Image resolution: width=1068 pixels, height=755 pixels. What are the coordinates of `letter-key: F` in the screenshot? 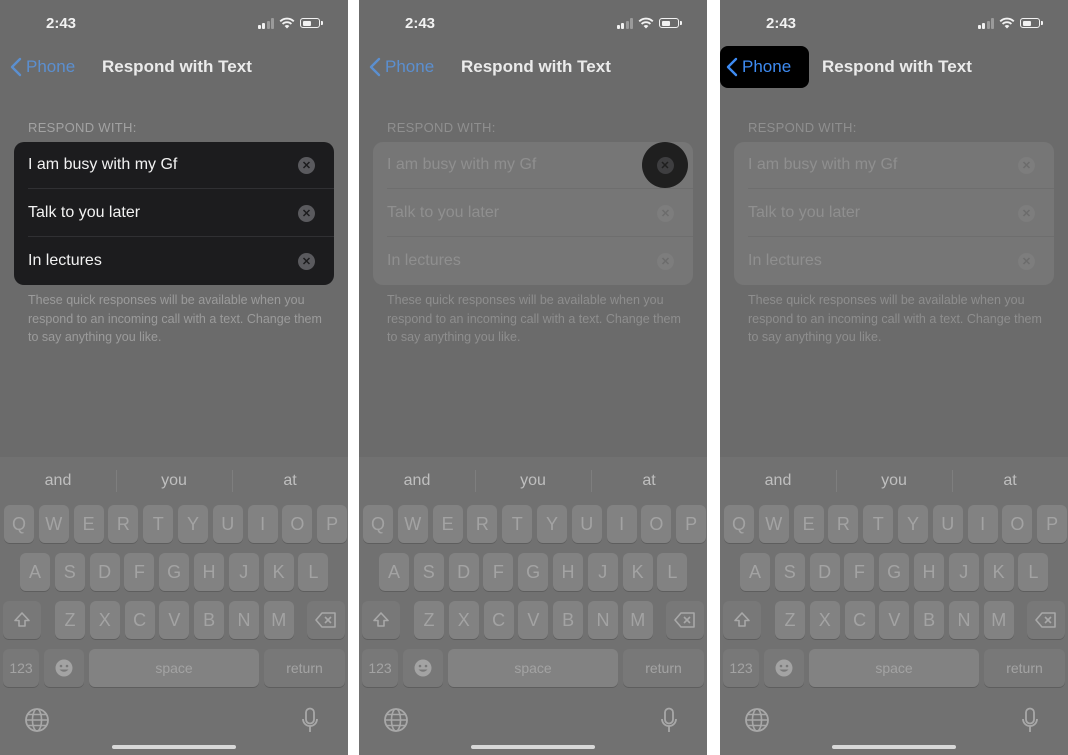 It's located at (498, 572).